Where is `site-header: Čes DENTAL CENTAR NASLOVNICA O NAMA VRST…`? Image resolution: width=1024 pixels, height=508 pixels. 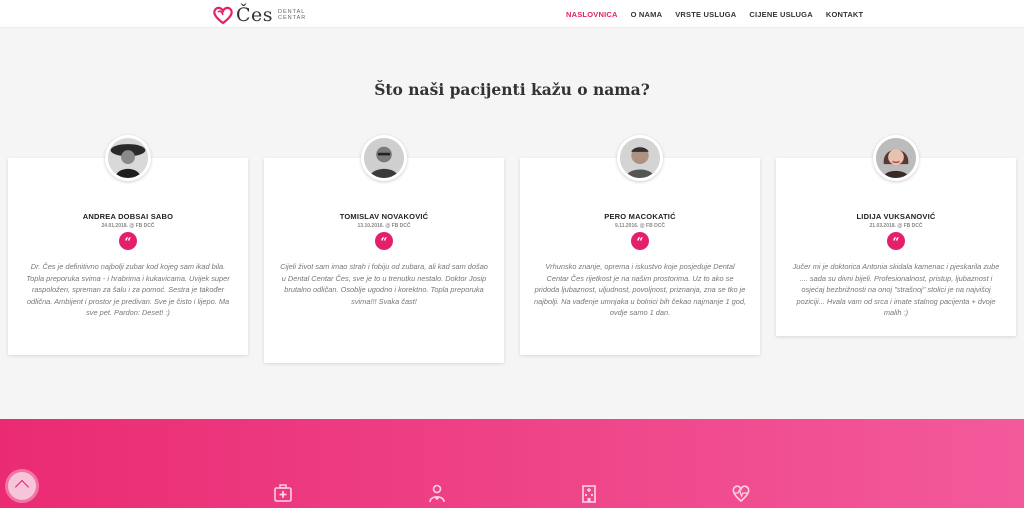
site-header: Čes DENTAL CENTAR NASLOVNICA O NAMA VRST… is located at coordinates (512, 14).